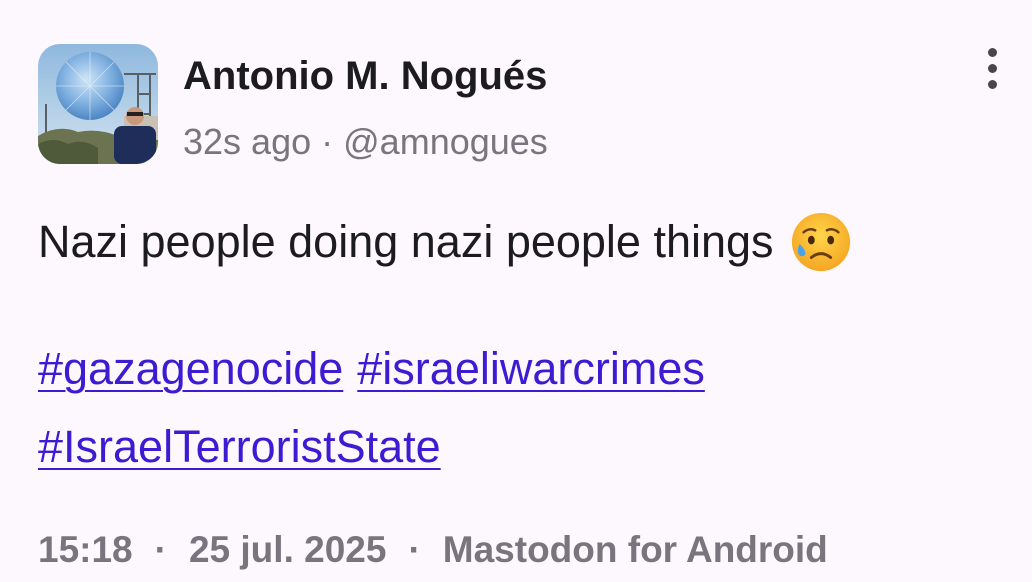  Describe the element at coordinates (531, 368) in the screenshot. I see `hashtag-link: #israeliwarcrimes` at that location.